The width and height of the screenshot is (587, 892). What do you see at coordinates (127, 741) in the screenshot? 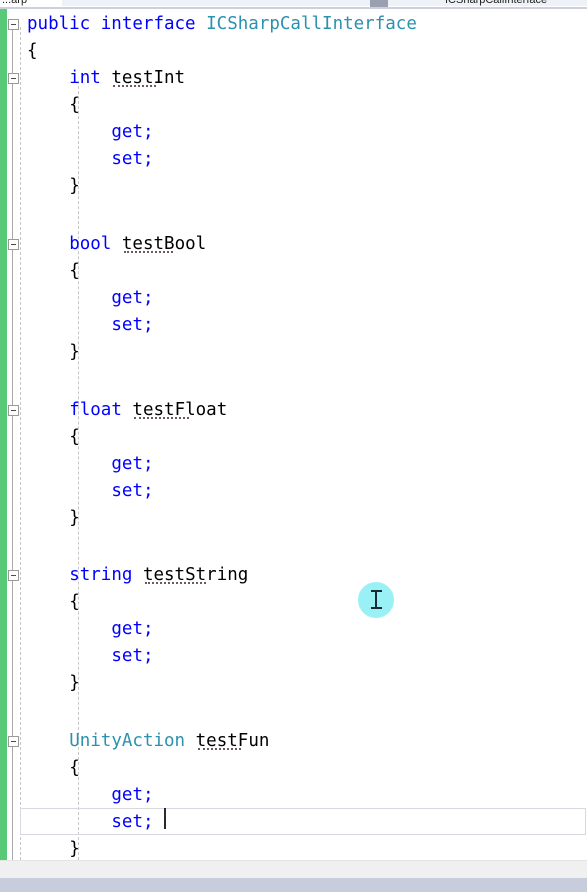
I see `code-token: UnityAction` at bounding box center [127, 741].